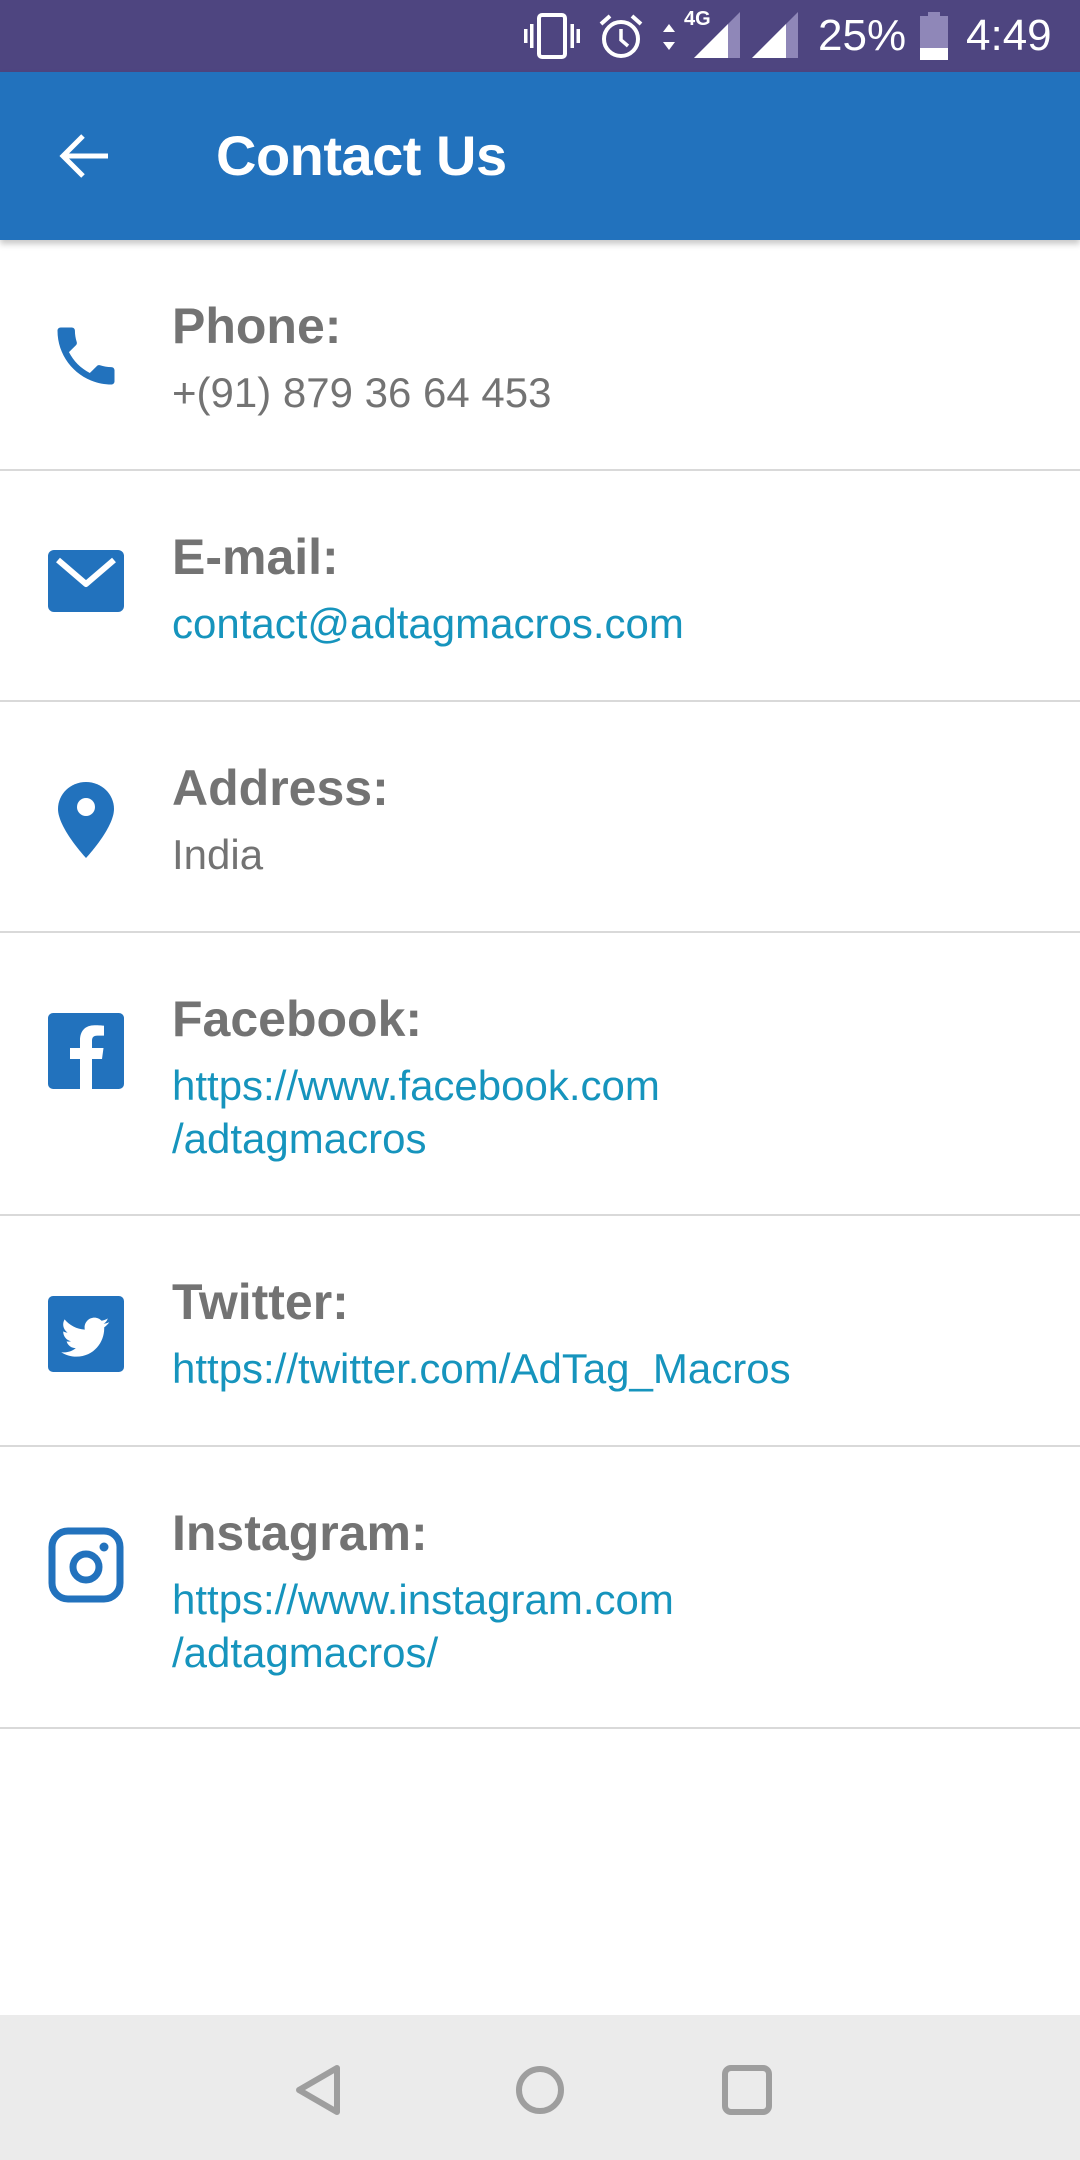  Describe the element at coordinates (305, 1652) in the screenshot. I see `instagram-link-line-2: /adtagmacros/` at that location.